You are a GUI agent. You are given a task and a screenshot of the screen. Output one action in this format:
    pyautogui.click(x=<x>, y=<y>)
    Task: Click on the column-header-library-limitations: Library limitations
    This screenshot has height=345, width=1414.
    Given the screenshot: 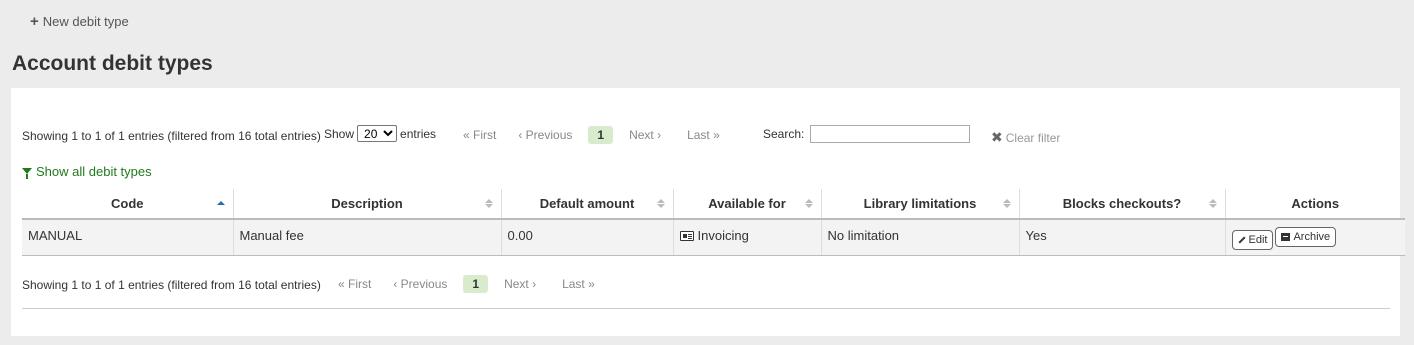 What is the action you would take?
    pyautogui.click(x=919, y=204)
    